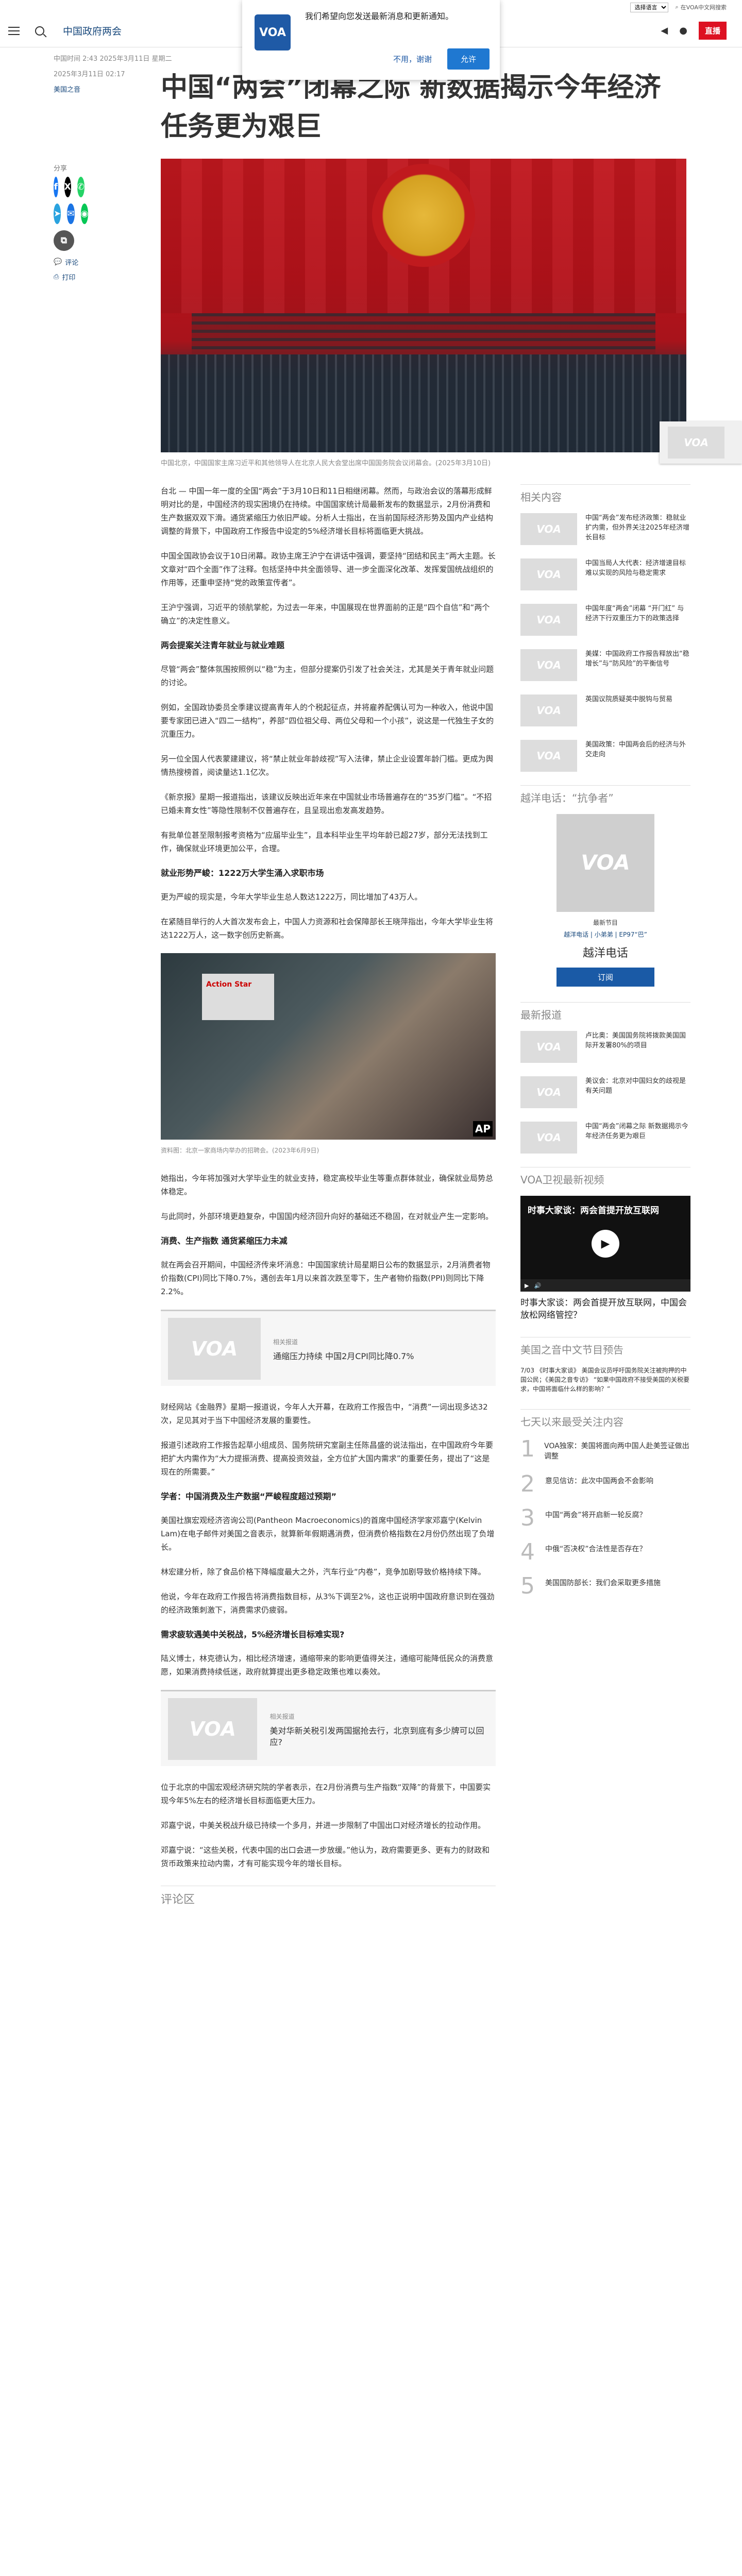 The image size is (742, 2576). I want to click on embed-headline: 通缩压力持续 中国2月CPI同比降0.7%, so click(343, 1356).